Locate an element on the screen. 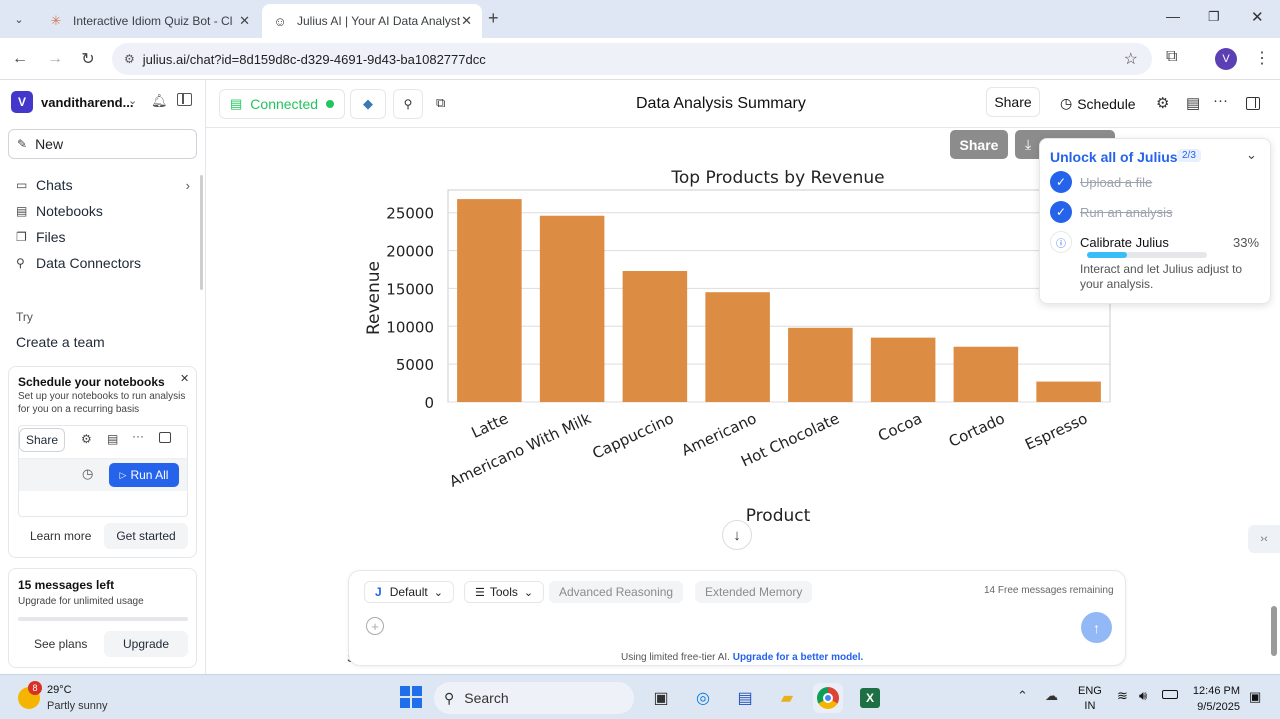  sidebar-item-files: ❐ Files is located at coordinates (41, 237).